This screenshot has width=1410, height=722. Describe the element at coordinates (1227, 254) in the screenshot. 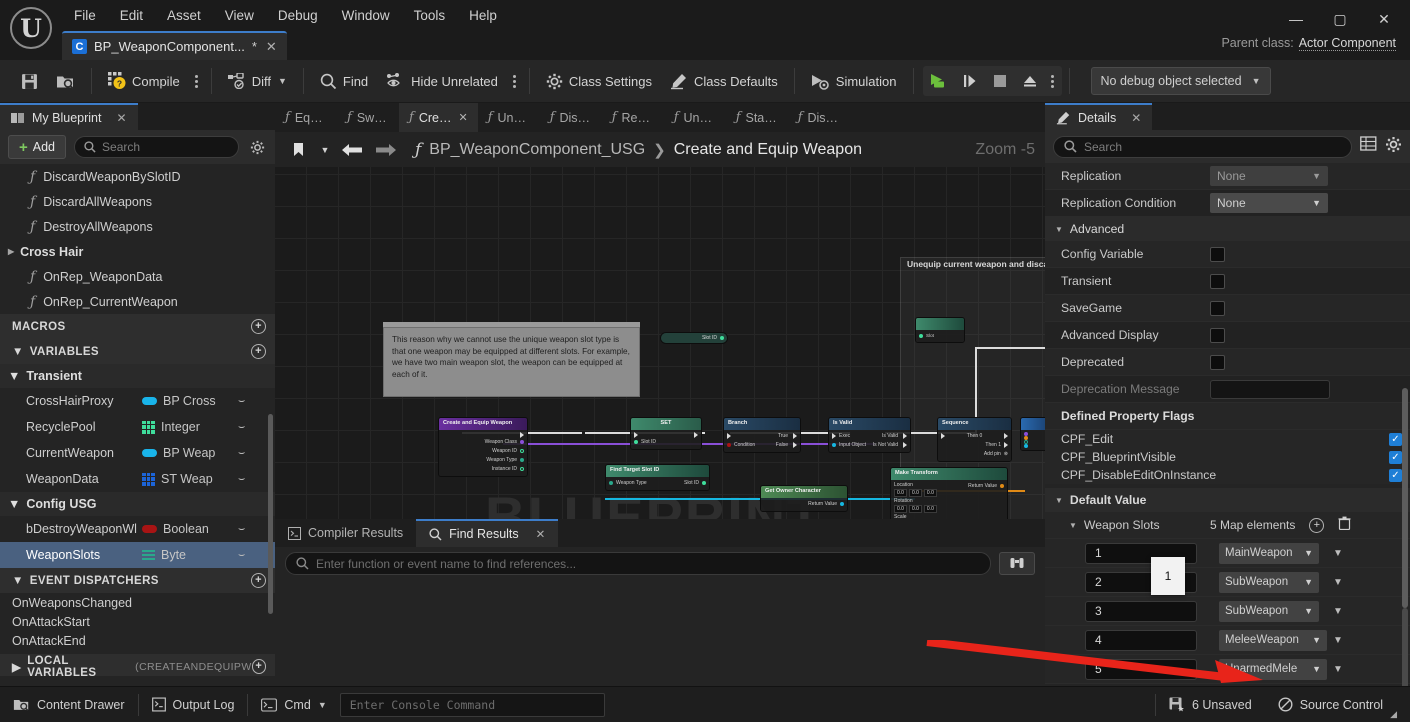

I see `property-row-config-variable: Config Variable` at that location.